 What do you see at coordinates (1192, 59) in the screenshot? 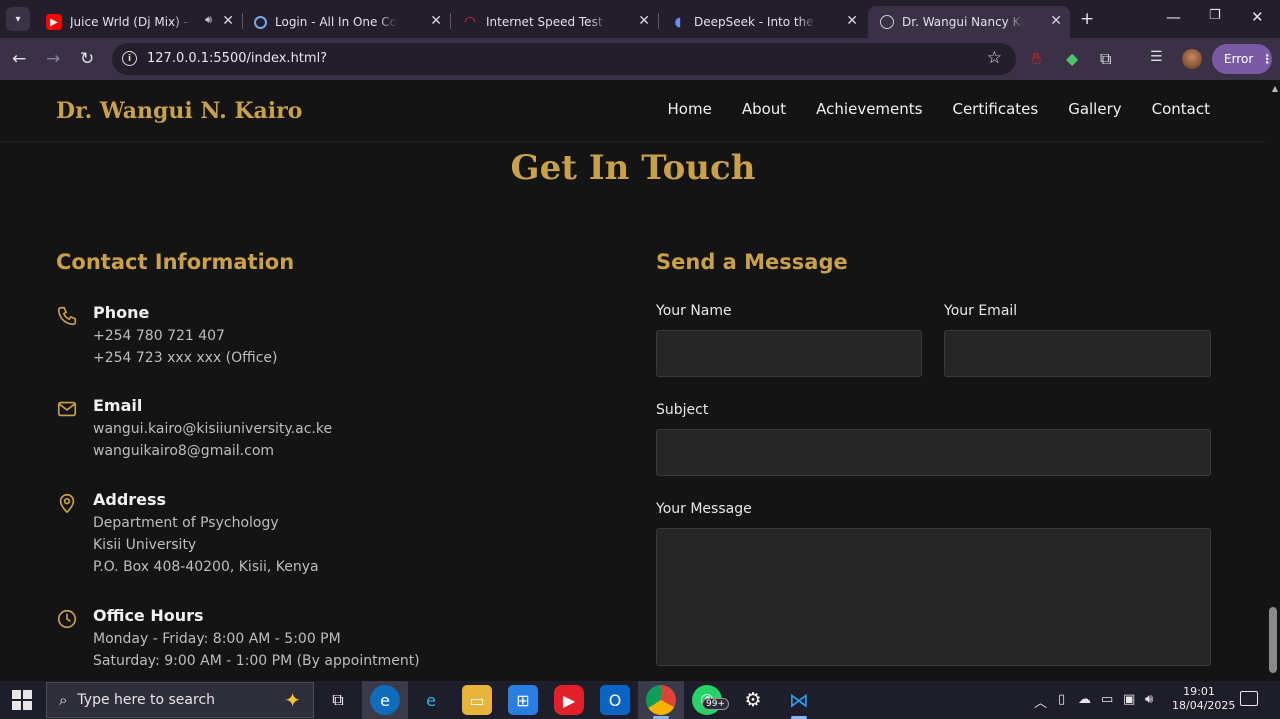
I see `profile-avatar` at bounding box center [1192, 59].